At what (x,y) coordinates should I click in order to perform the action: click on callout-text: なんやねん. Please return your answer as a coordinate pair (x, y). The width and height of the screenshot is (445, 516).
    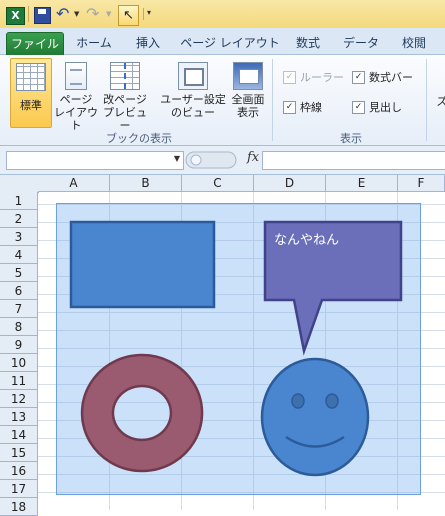
    Looking at the image, I should click on (306, 238).